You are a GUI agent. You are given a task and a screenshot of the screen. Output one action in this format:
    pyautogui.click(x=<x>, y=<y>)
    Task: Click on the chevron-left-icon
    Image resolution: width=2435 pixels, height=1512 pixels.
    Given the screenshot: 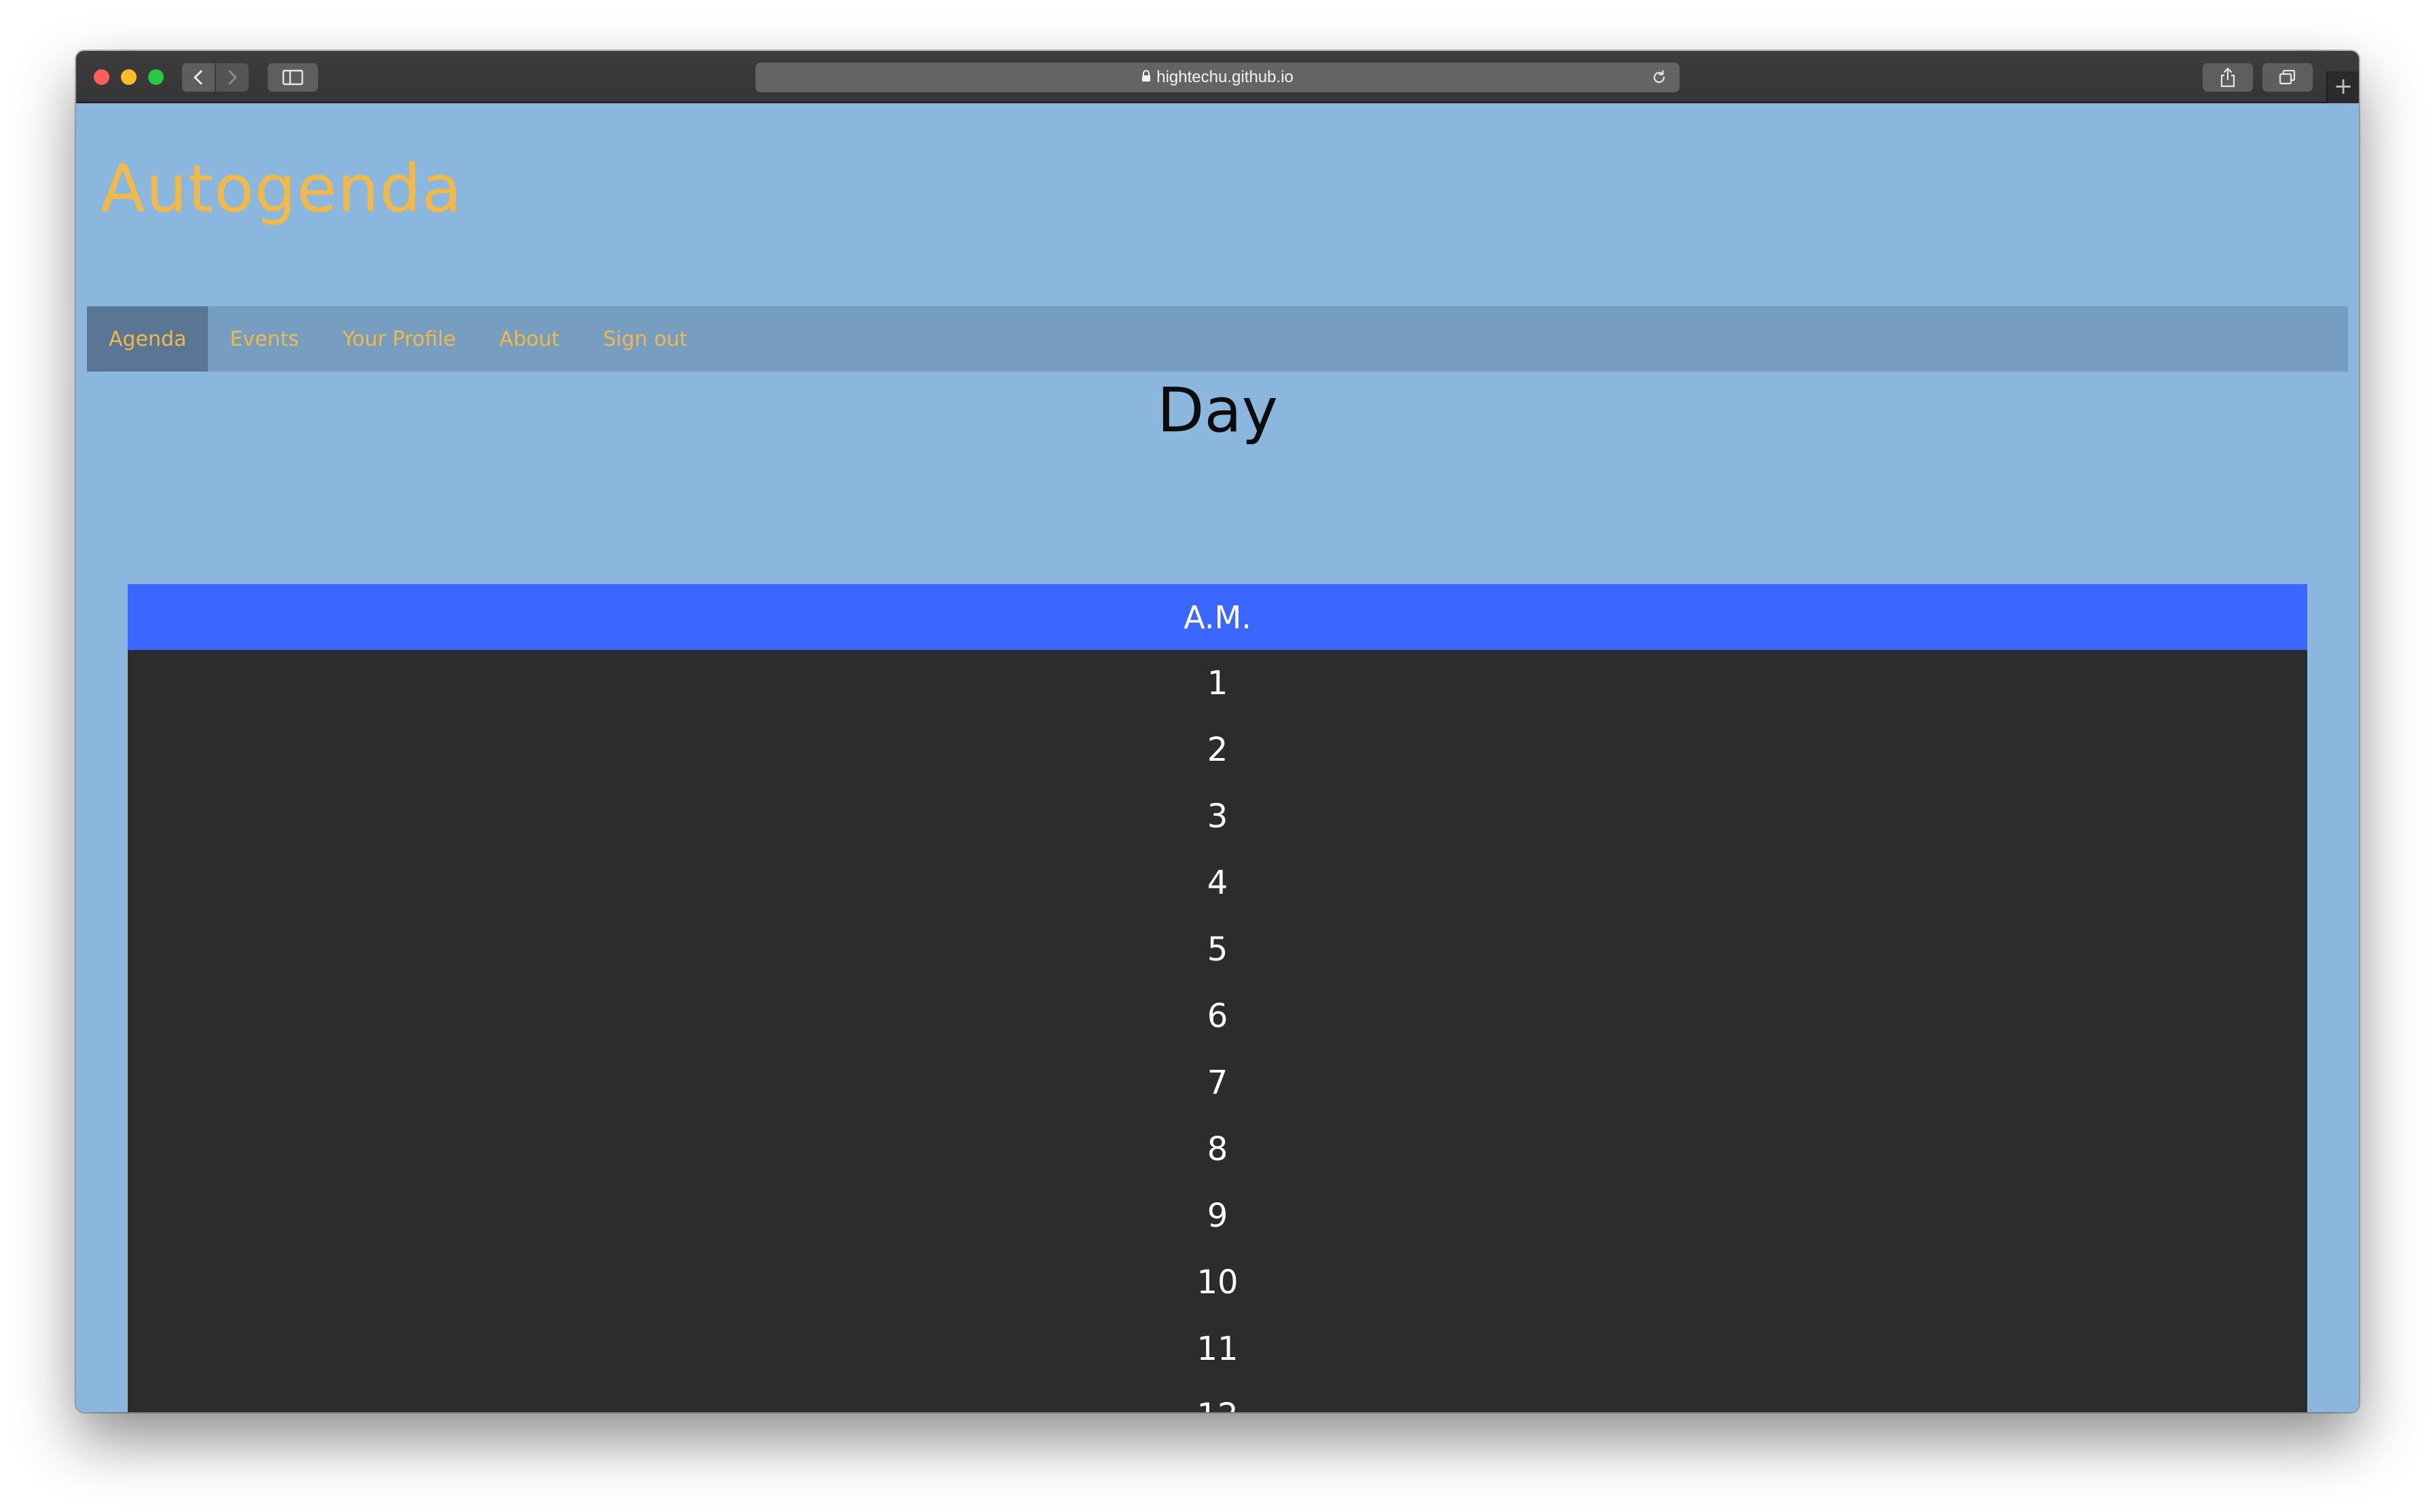 What is the action you would take?
    pyautogui.click(x=198, y=77)
    